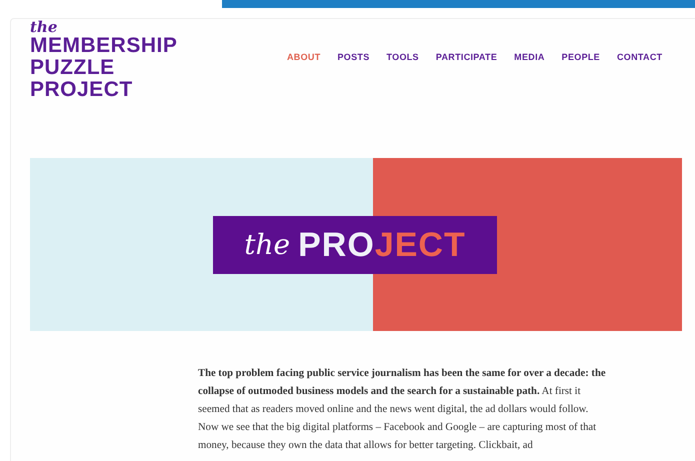  Describe the element at coordinates (355, 245) in the screenshot. I see `hero-title: the PROJECT` at that location.